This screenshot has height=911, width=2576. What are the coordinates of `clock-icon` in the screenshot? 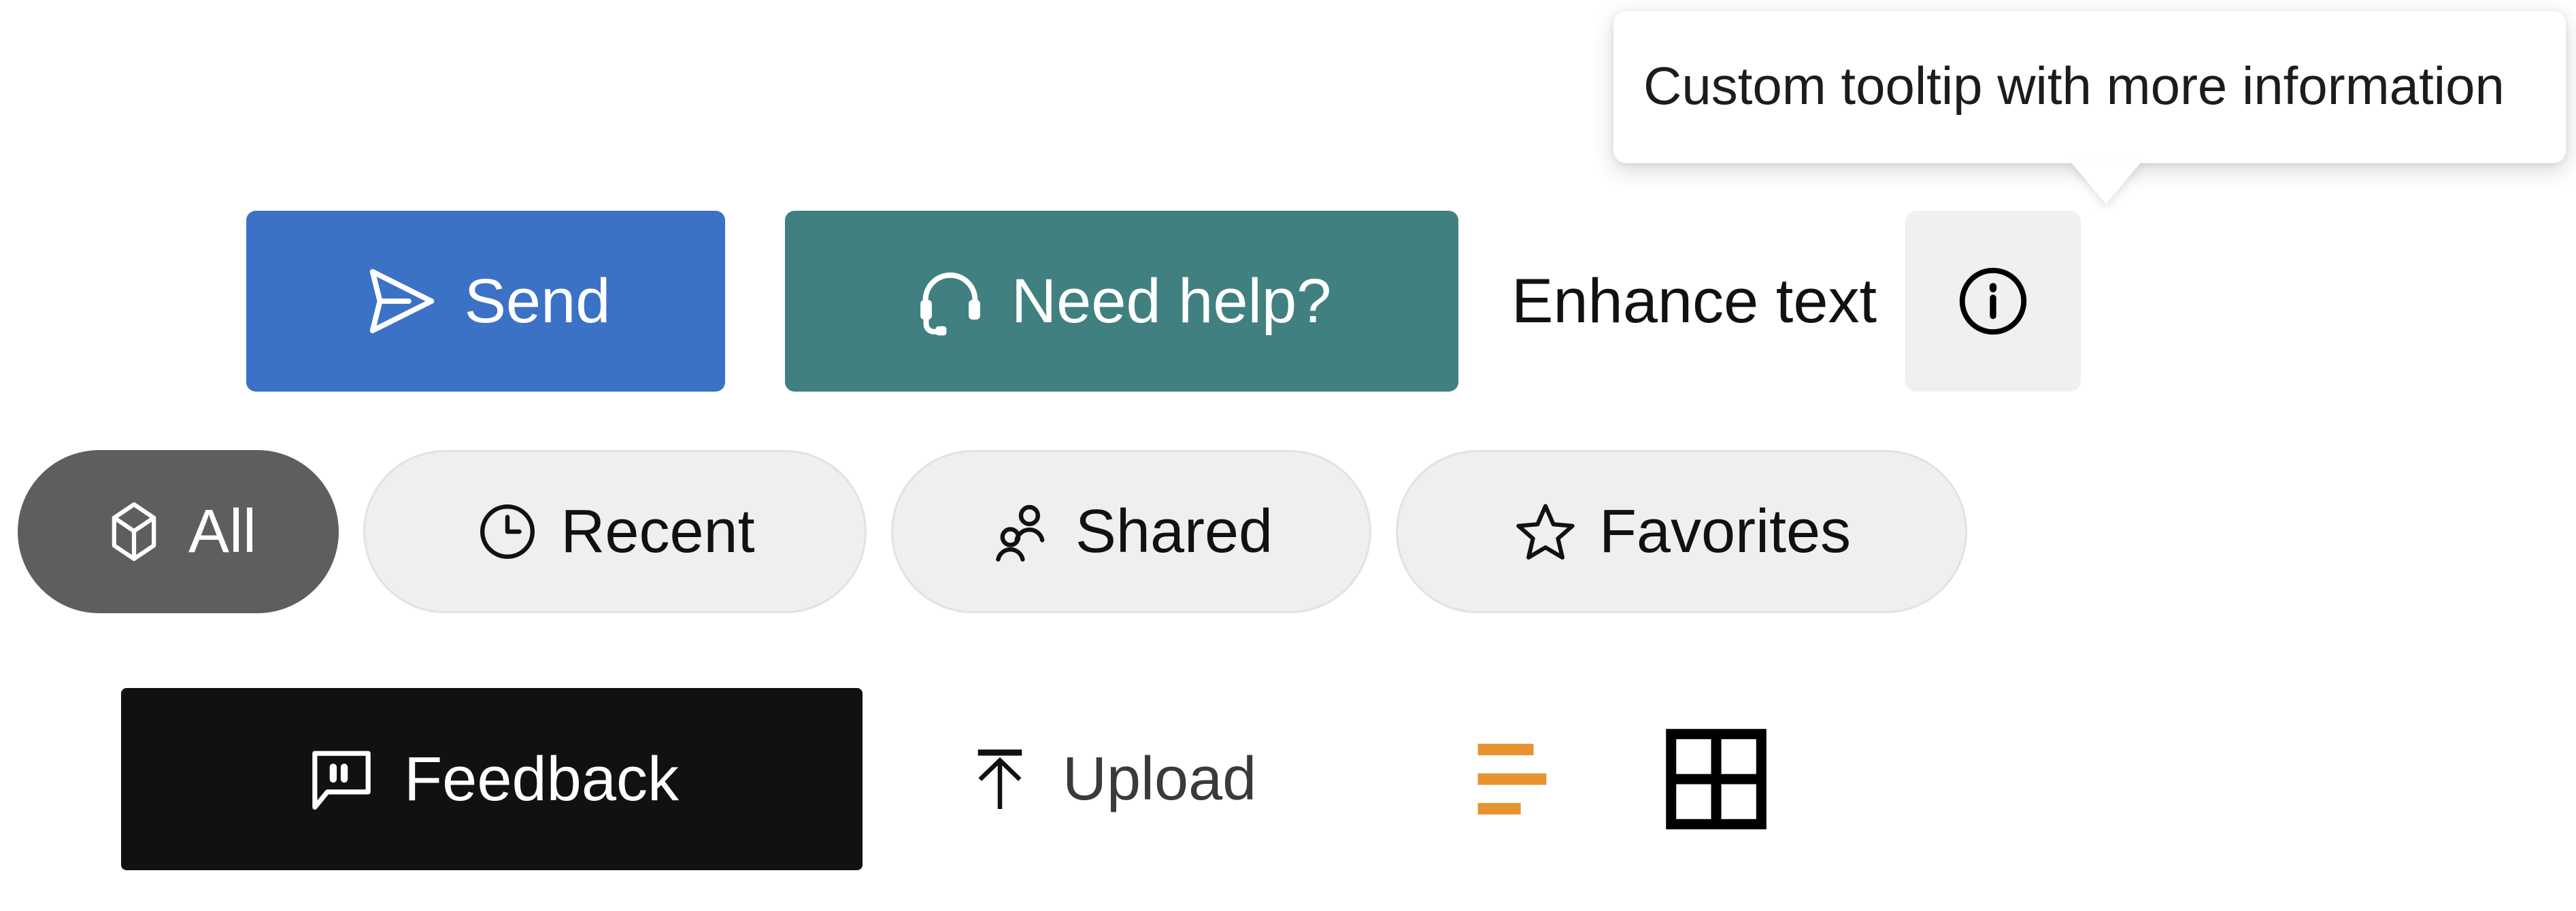 It's located at (507, 531).